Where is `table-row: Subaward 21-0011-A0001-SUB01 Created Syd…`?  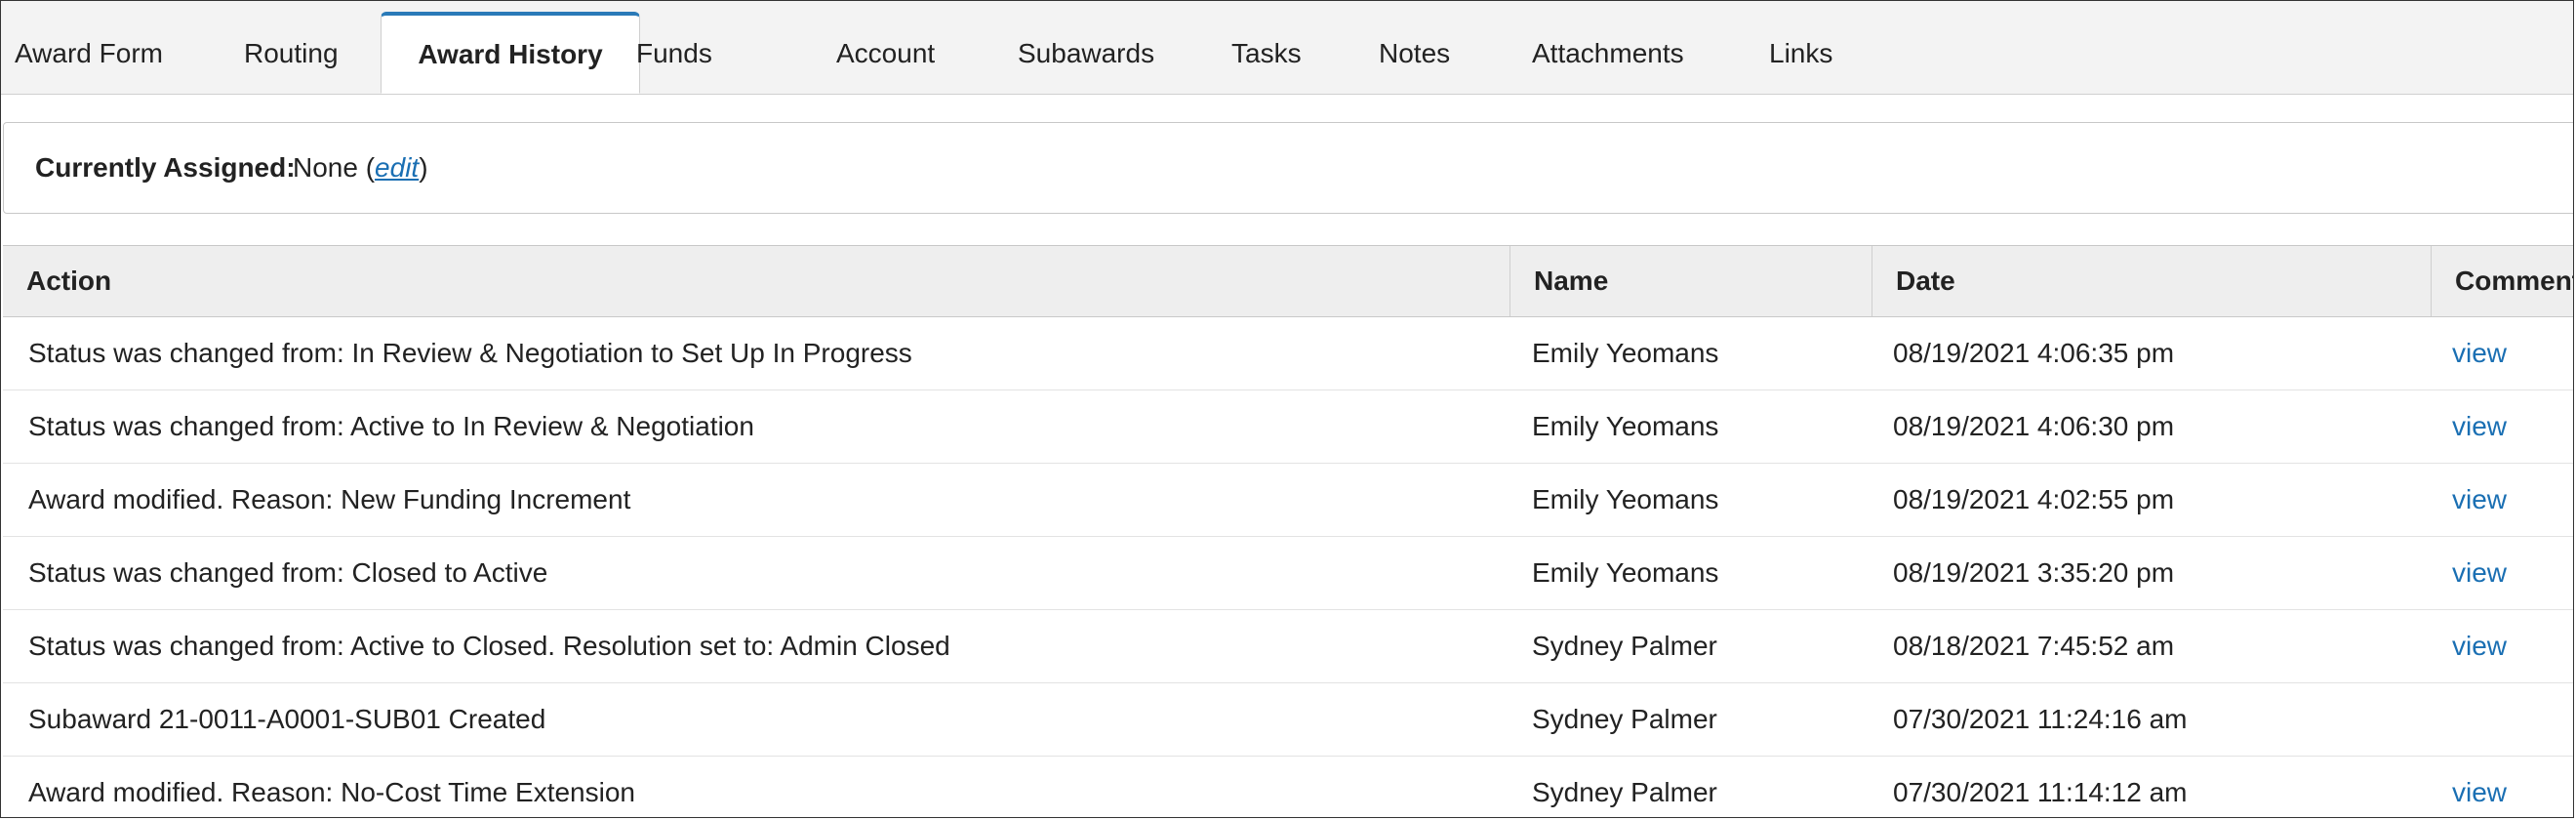 table-row: Subaward 21-0011-A0001-SUB01 Created Syd… is located at coordinates (1288, 720).